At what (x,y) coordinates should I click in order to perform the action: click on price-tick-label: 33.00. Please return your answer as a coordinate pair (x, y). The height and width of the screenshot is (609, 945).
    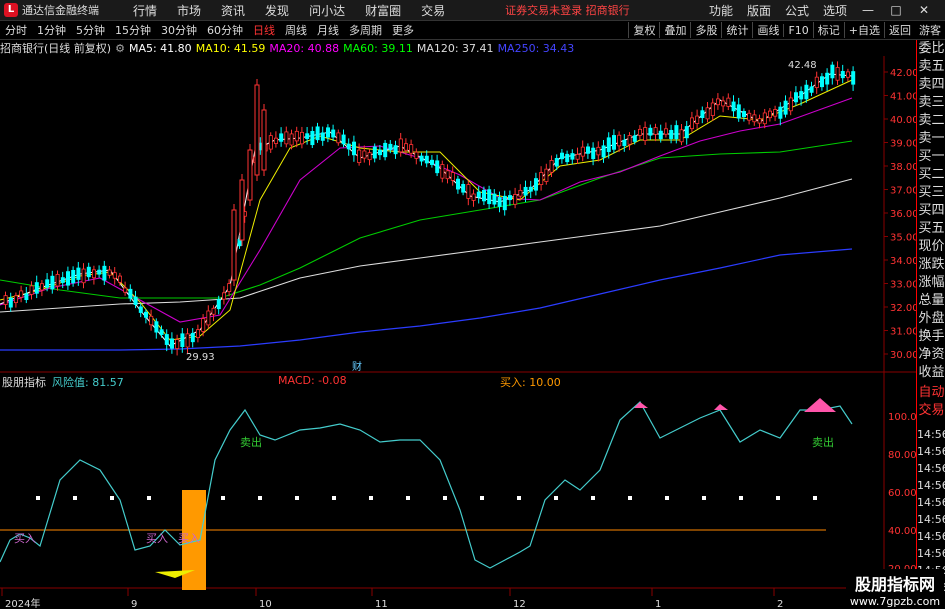
    Looking at the image, I should click on (903, 285).